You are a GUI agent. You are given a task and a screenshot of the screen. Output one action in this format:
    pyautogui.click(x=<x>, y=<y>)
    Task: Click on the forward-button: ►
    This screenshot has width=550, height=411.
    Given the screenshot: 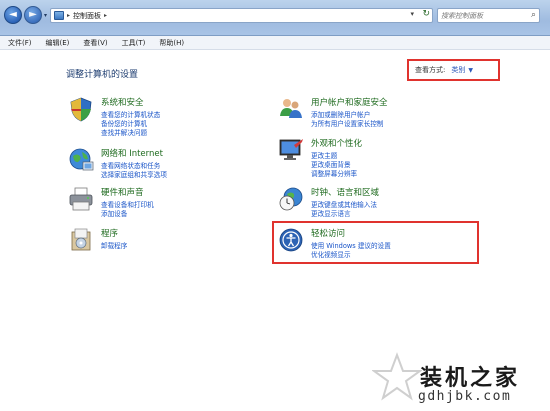 What is the action you would take?
    pyautogui.click(x=33, y=15)
    